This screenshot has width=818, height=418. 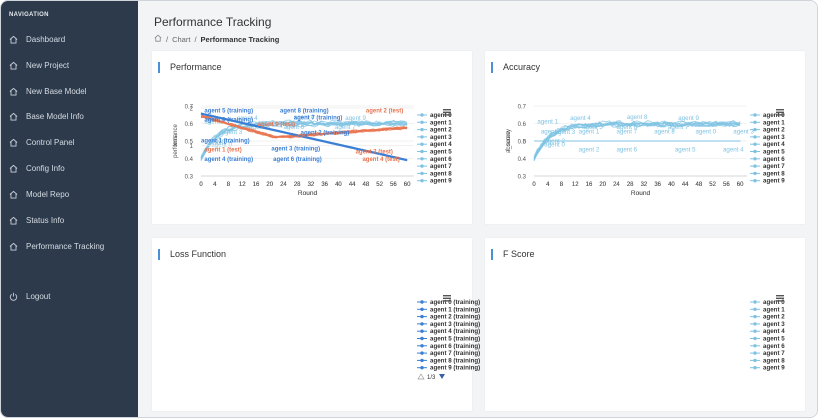 What do you see at coordinates (551, 131) in the screenshot?
I see `series-annotation: agent 9` at bounding box center [551, 131].